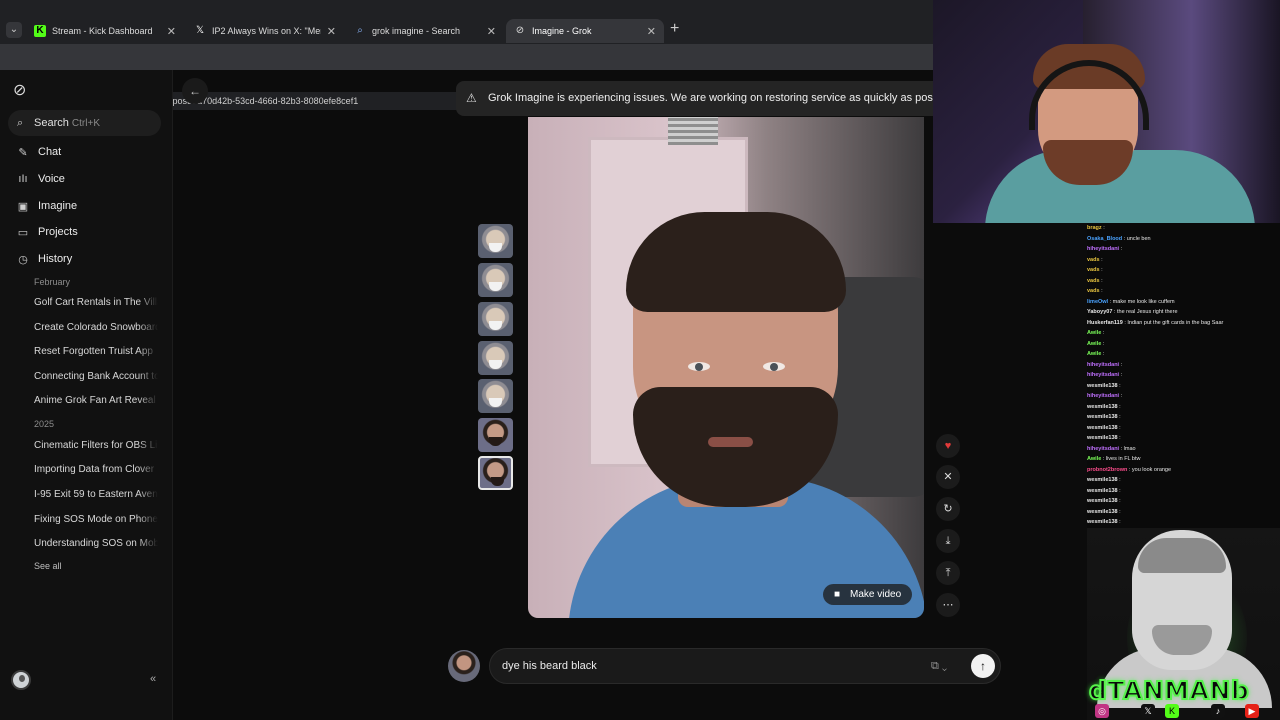 This screenshot has width=1280, height=720. What do you see at coordinates (948, 477) in the screenshot?
I see `close-icon: ✕` at bounding box center [948, 477].